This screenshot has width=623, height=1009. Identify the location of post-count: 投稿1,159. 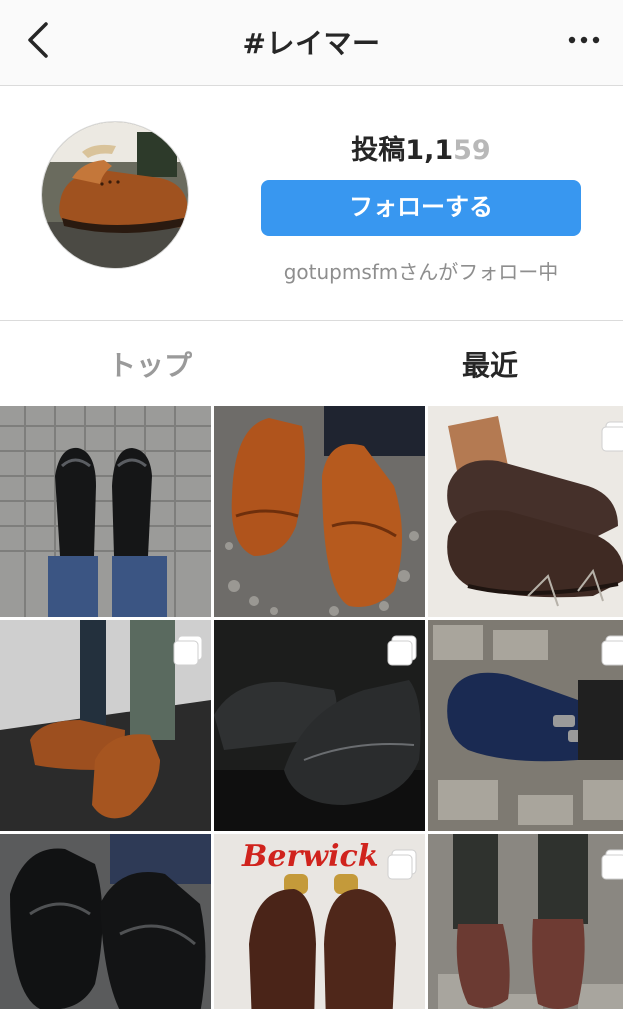
(421, 147).